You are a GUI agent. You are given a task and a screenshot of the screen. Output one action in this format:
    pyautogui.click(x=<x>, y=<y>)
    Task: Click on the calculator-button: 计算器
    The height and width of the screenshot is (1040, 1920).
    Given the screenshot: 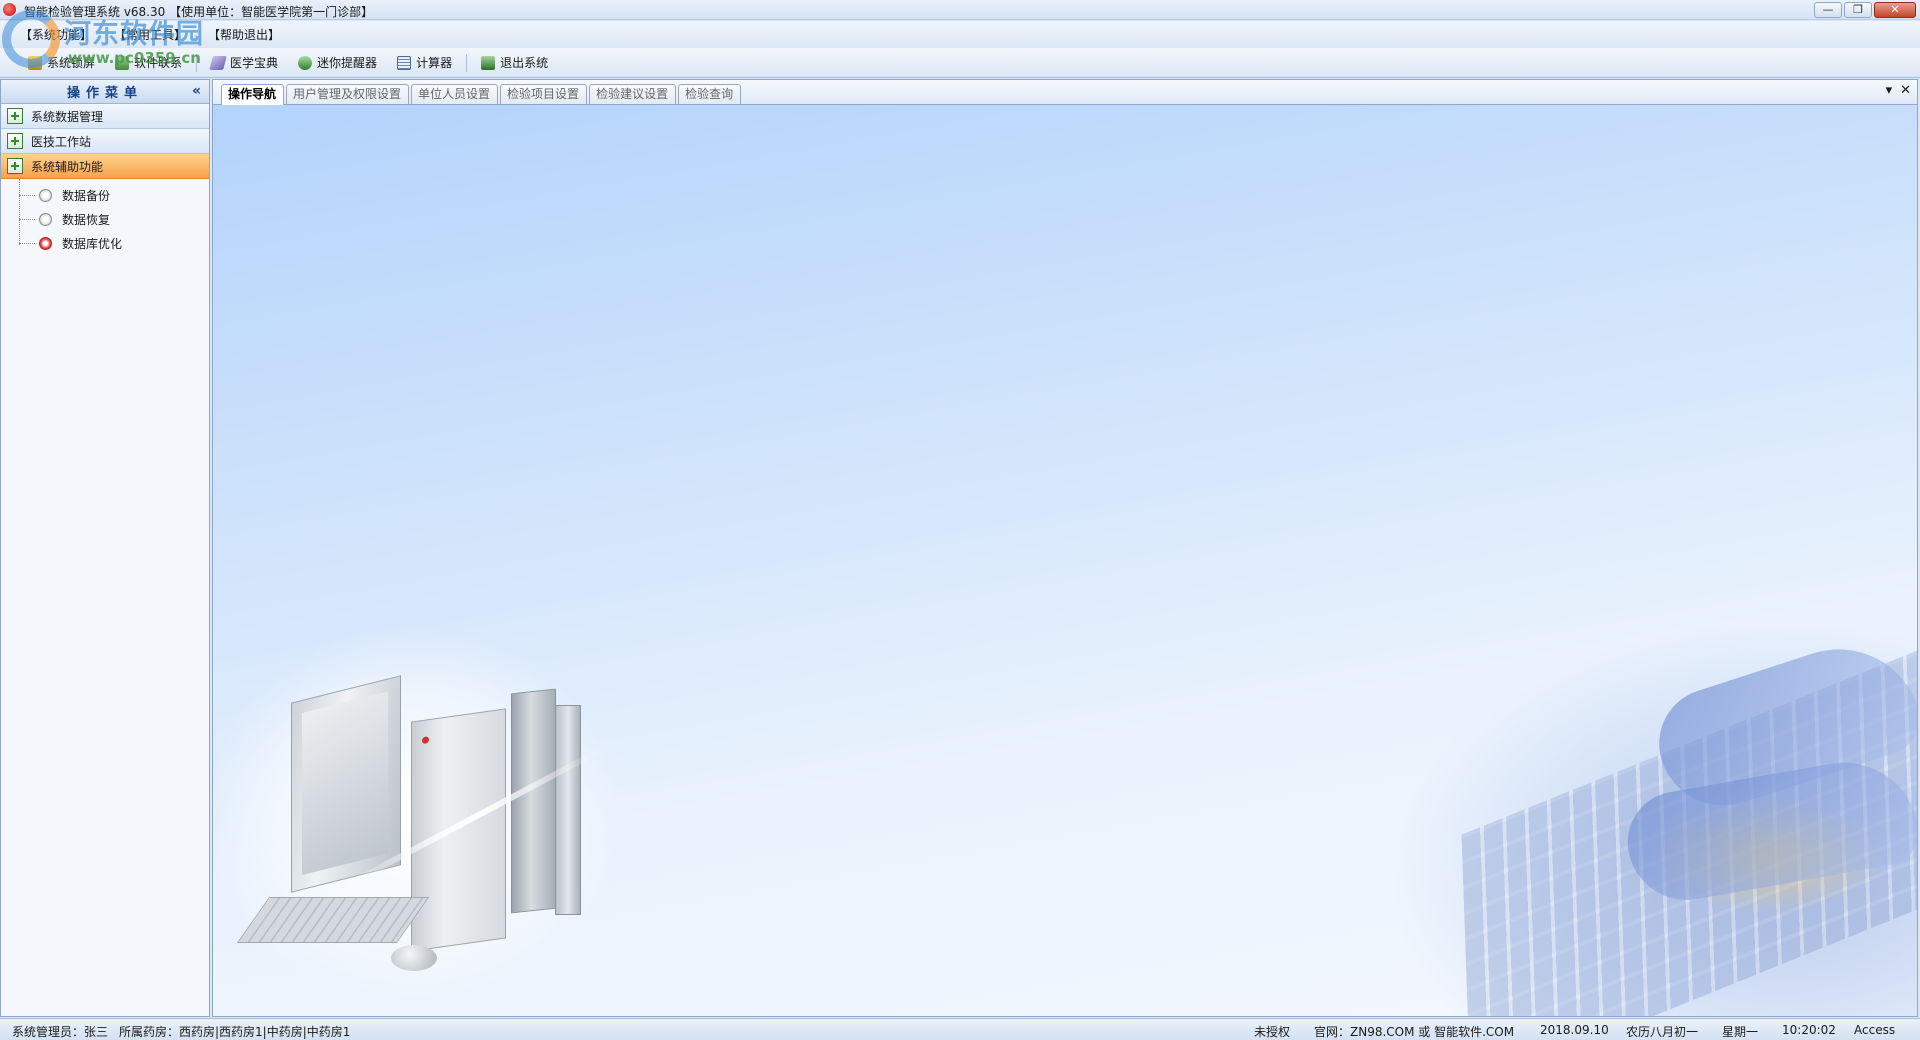 What is the action you would take?
    pyautogui.click(x=424, y=63)
    